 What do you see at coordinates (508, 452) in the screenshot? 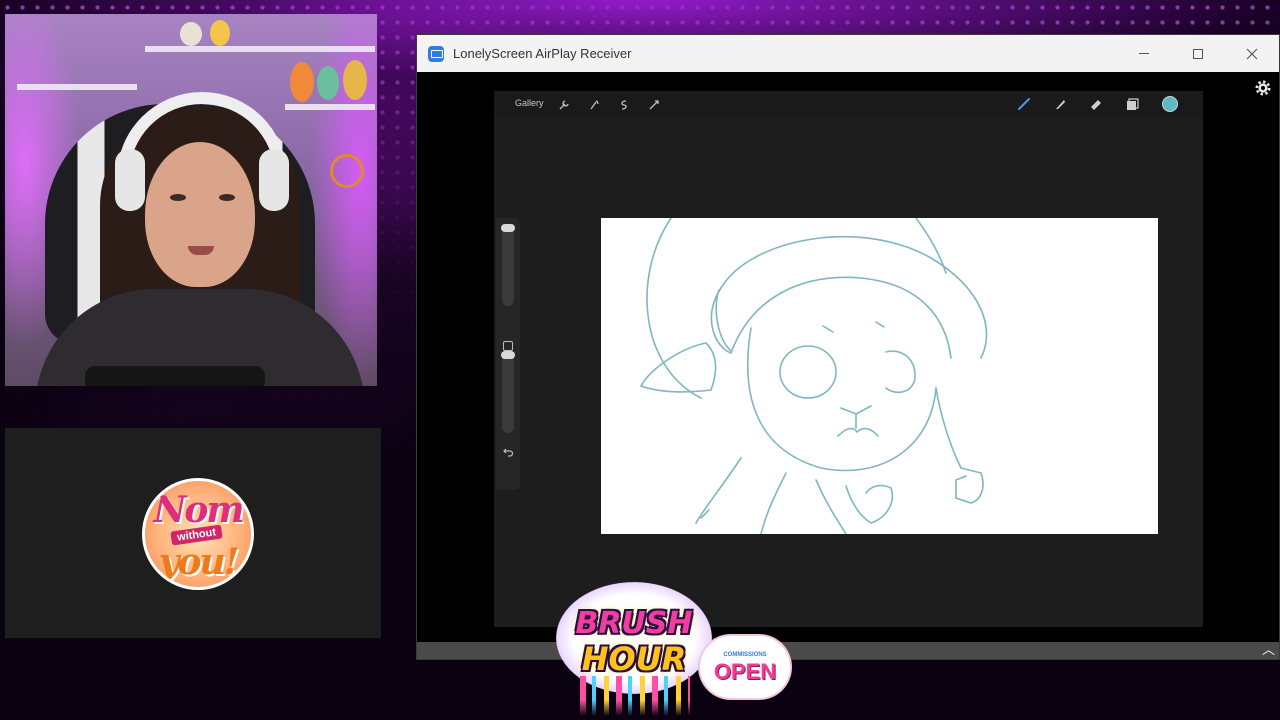
I see `undo-icon` at bounding box center [508, 452].